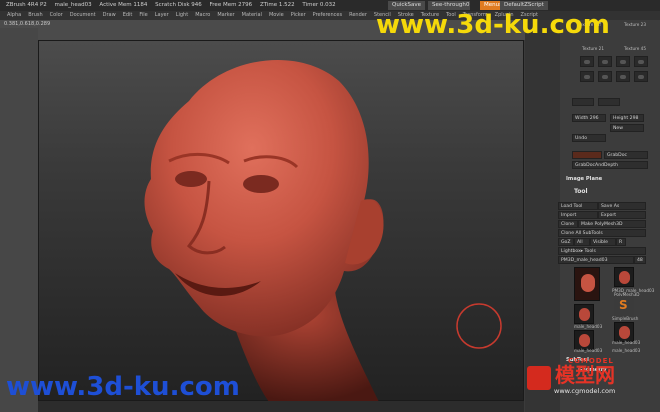 The height and width of the screenshot is (412, 660). I want to click on subtool-thumb-1-label: male_head03, so click(588, 326).